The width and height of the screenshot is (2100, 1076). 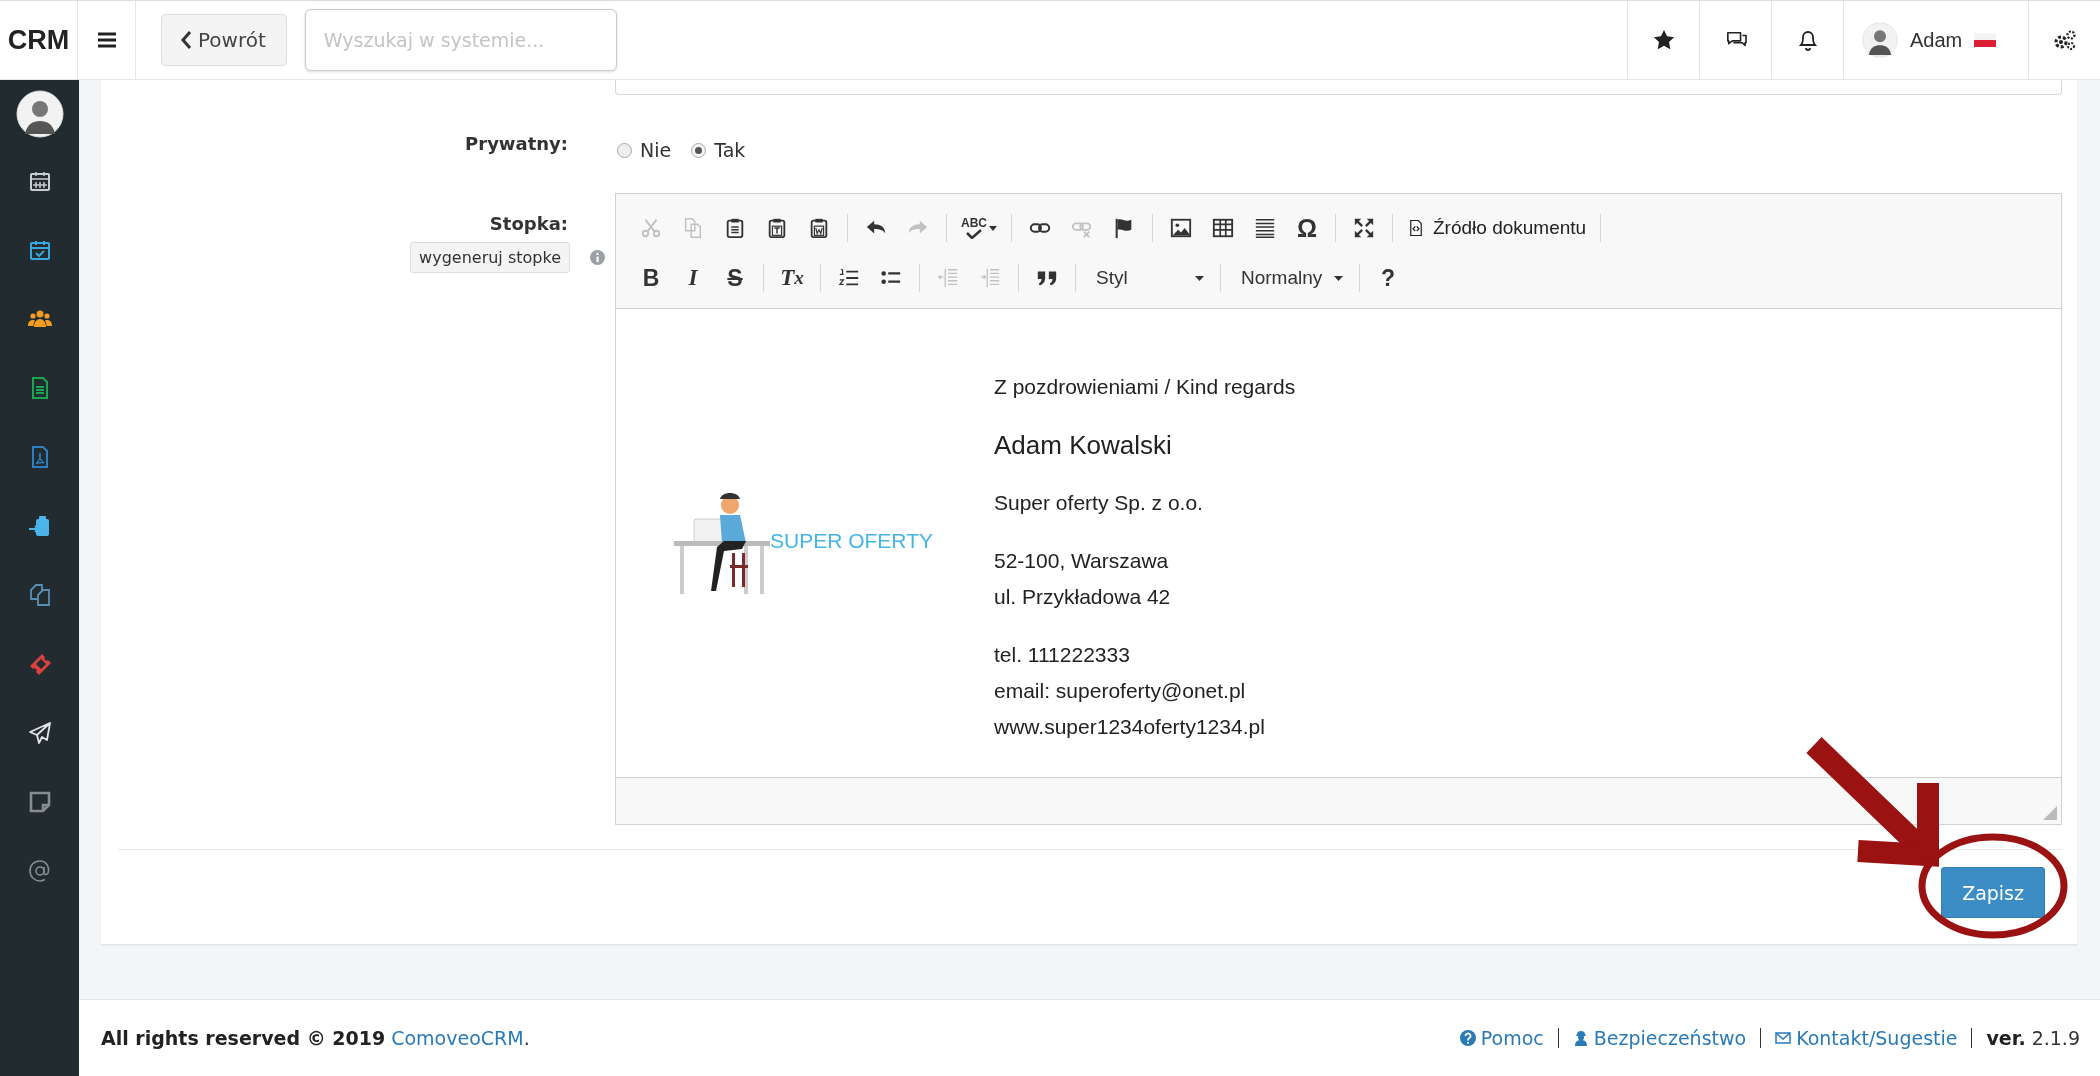 I want to click on paste-text-icon, so click(x=777, y=228).